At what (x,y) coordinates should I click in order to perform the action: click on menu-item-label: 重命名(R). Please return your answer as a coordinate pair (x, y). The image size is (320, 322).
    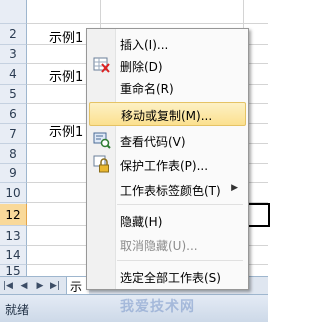
    Looking at the image, I should click on (147, 89).